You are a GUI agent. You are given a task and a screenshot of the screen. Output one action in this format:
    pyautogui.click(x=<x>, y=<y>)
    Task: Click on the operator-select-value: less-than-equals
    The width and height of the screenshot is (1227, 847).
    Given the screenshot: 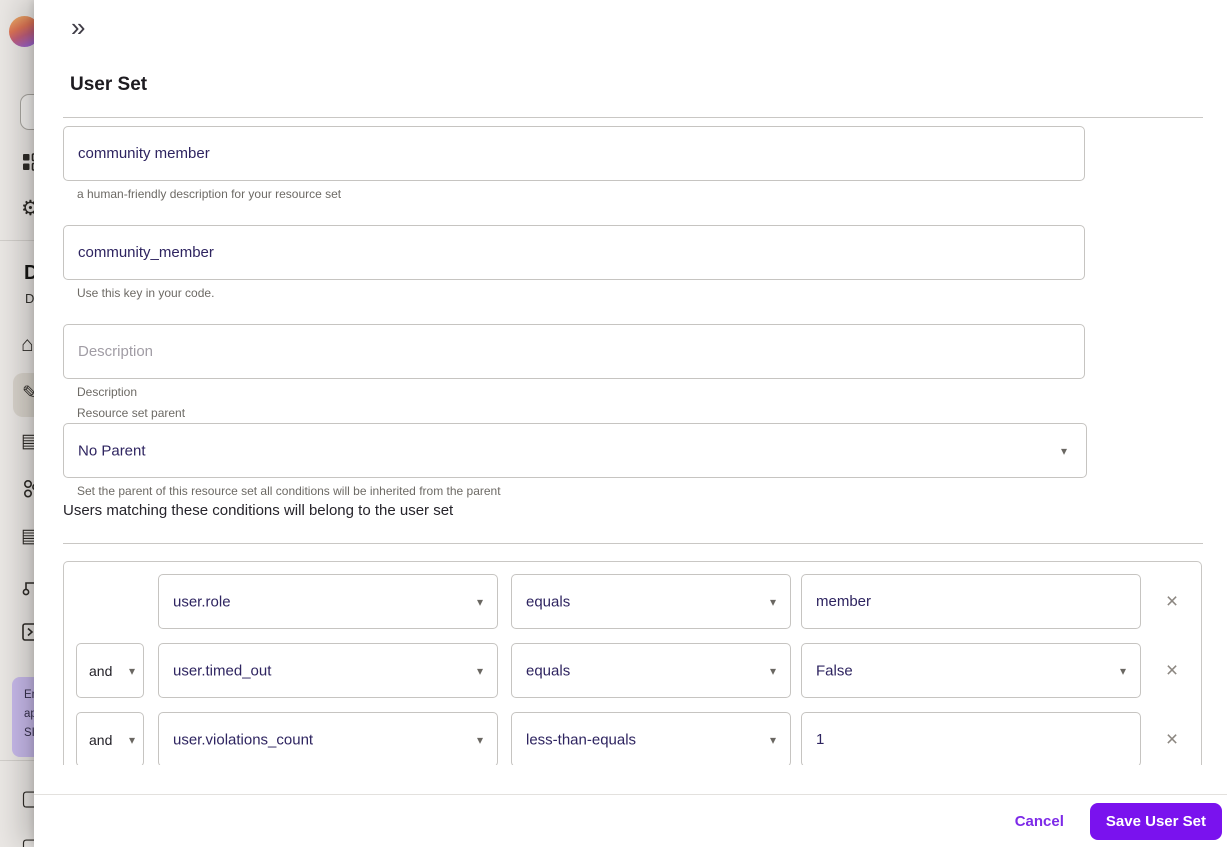 What is the action you would take?
    pyautogui.click(x=581, y=739)
    